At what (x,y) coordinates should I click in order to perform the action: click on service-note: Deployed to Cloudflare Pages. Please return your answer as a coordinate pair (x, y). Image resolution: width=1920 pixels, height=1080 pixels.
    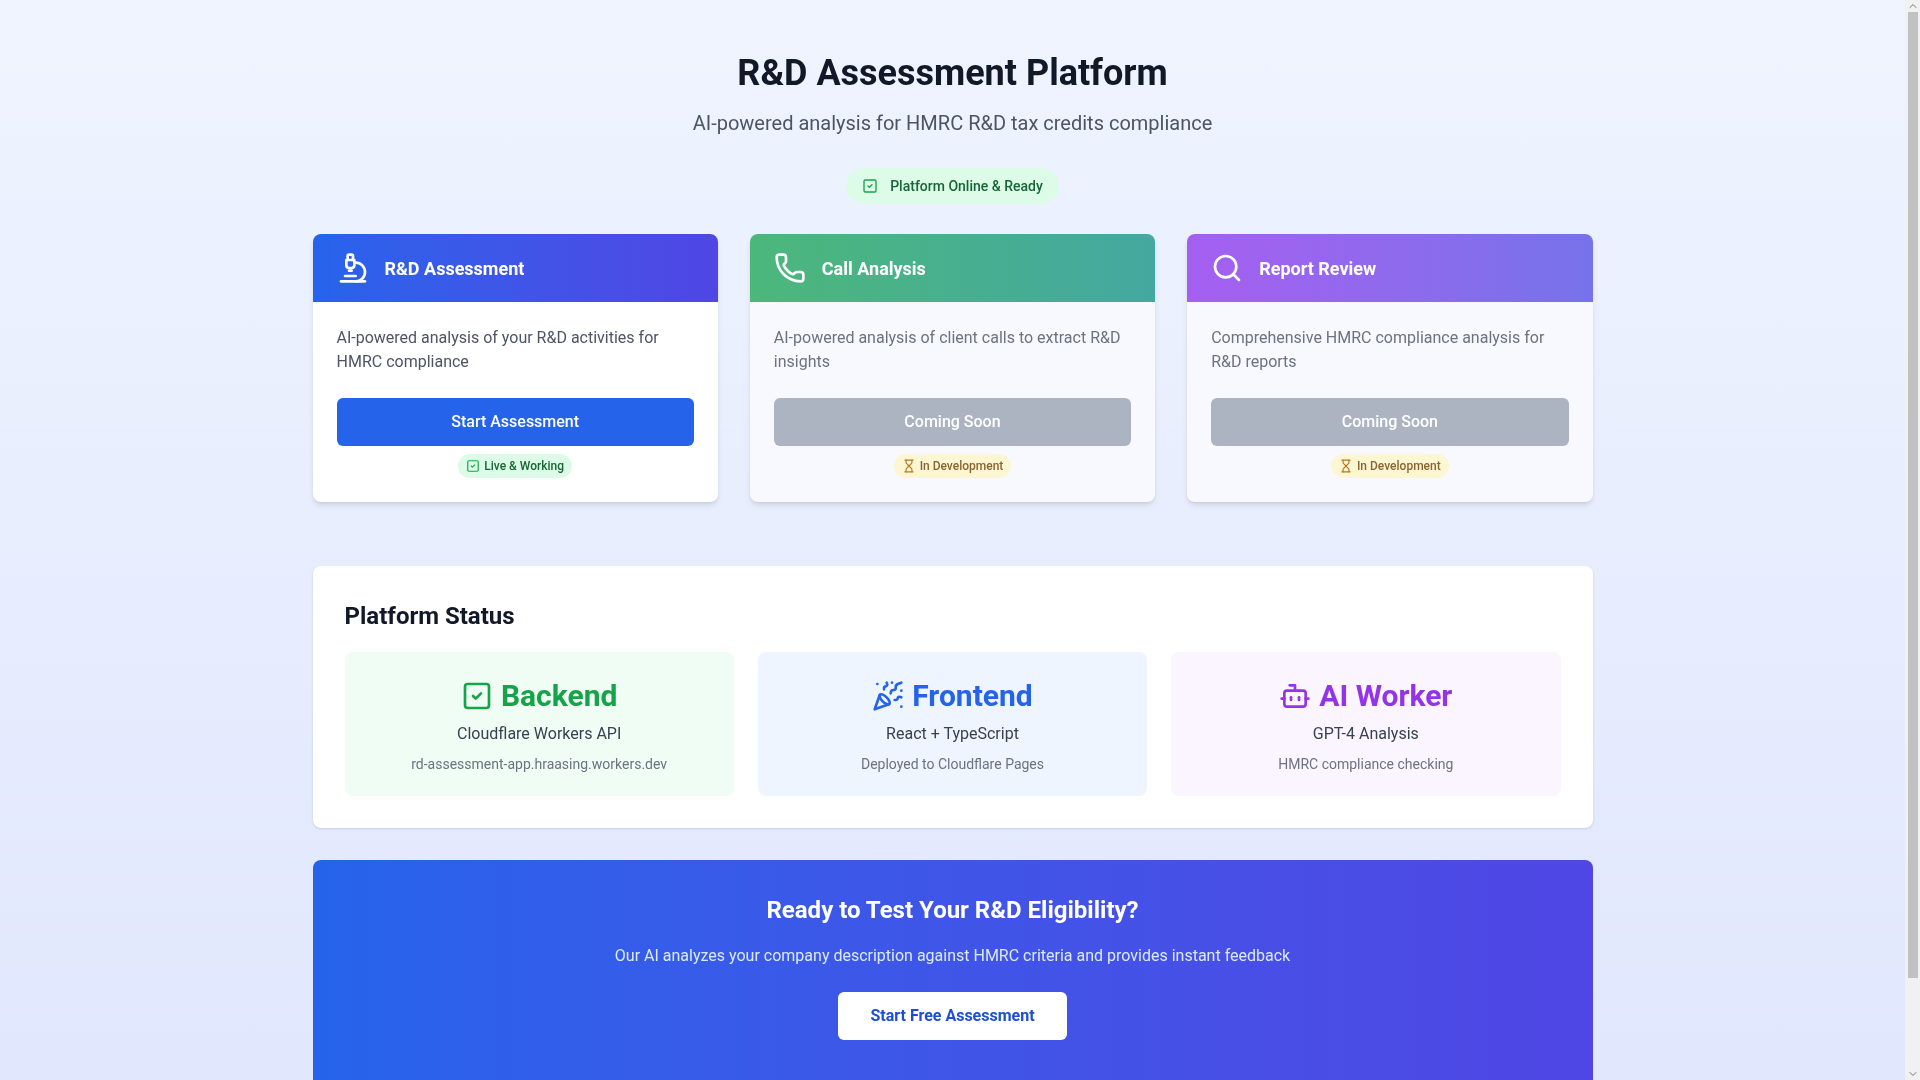
    Looking at the image, I should click on (952, 764).